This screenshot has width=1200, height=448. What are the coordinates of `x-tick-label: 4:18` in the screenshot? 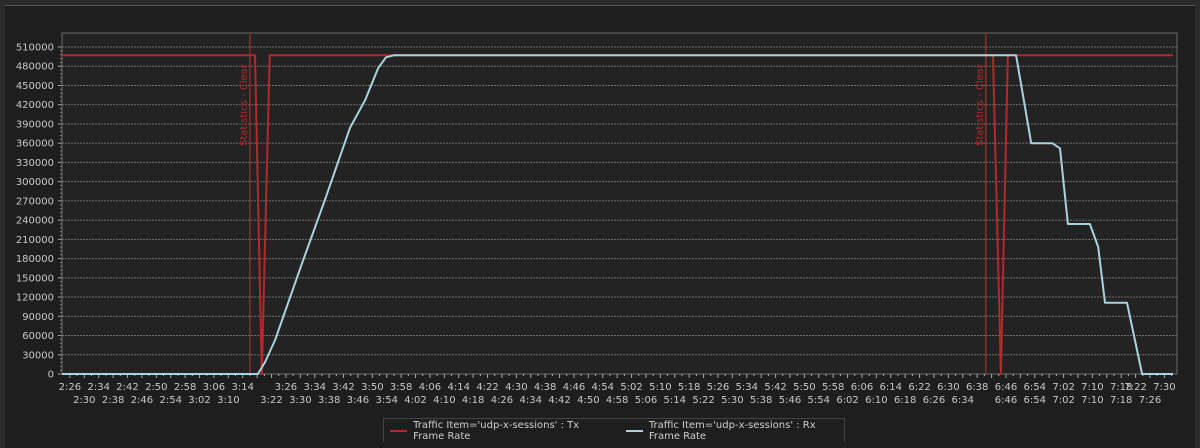 It's located at (473, 400).